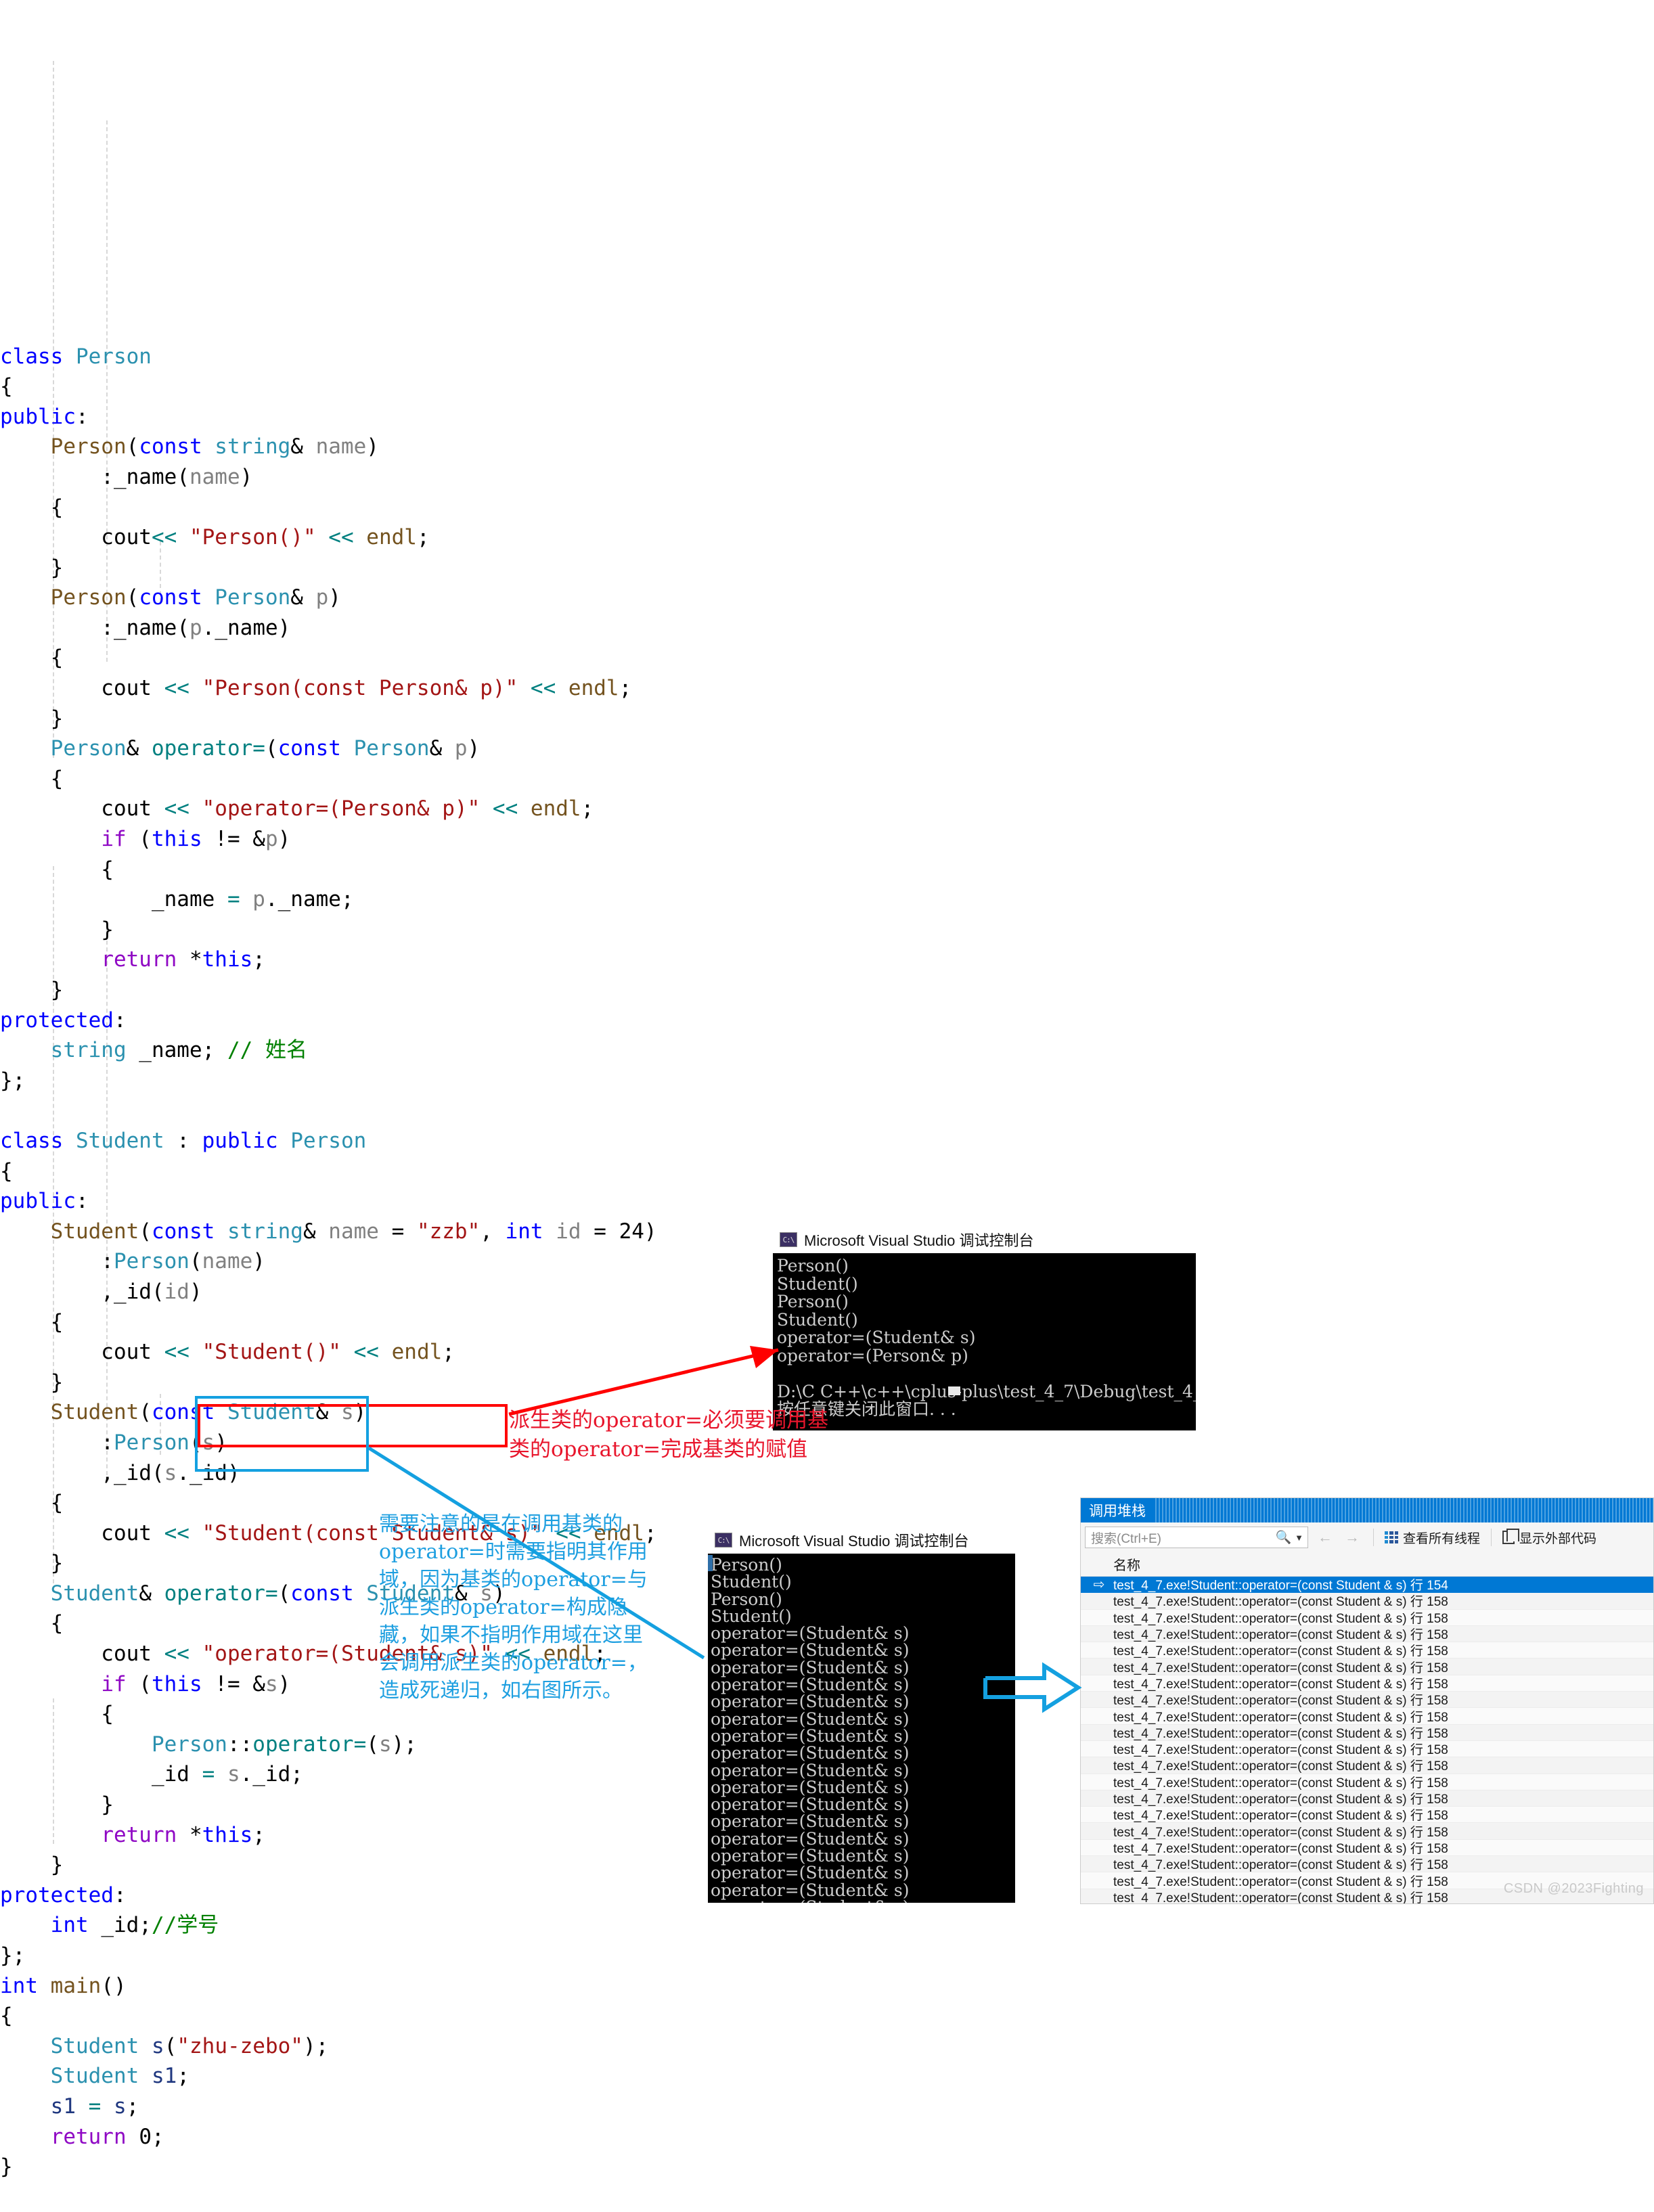  Describe the element at coordinates (234, 840) in the screenshot. I see `code-token: != &` at that location.